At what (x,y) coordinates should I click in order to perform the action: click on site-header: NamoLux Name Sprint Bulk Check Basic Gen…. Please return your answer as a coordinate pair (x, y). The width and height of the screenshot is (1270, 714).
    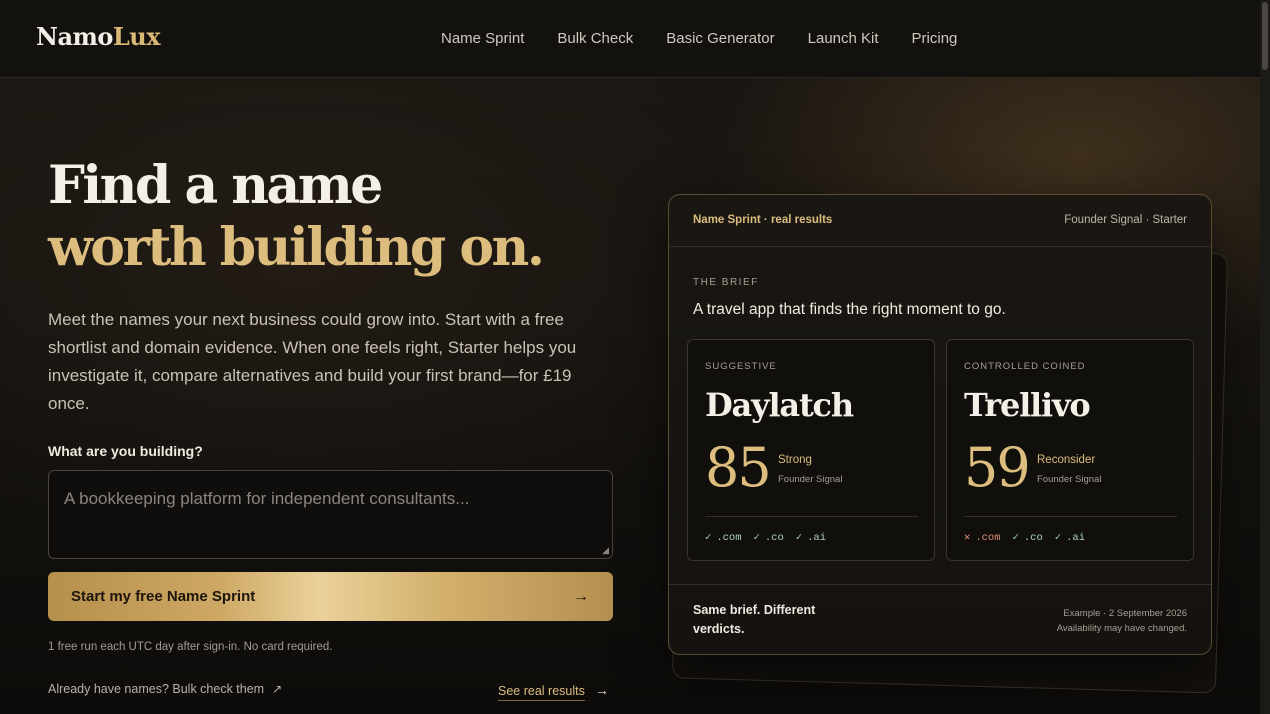
    Looking at the image, I should click on (630, 39).